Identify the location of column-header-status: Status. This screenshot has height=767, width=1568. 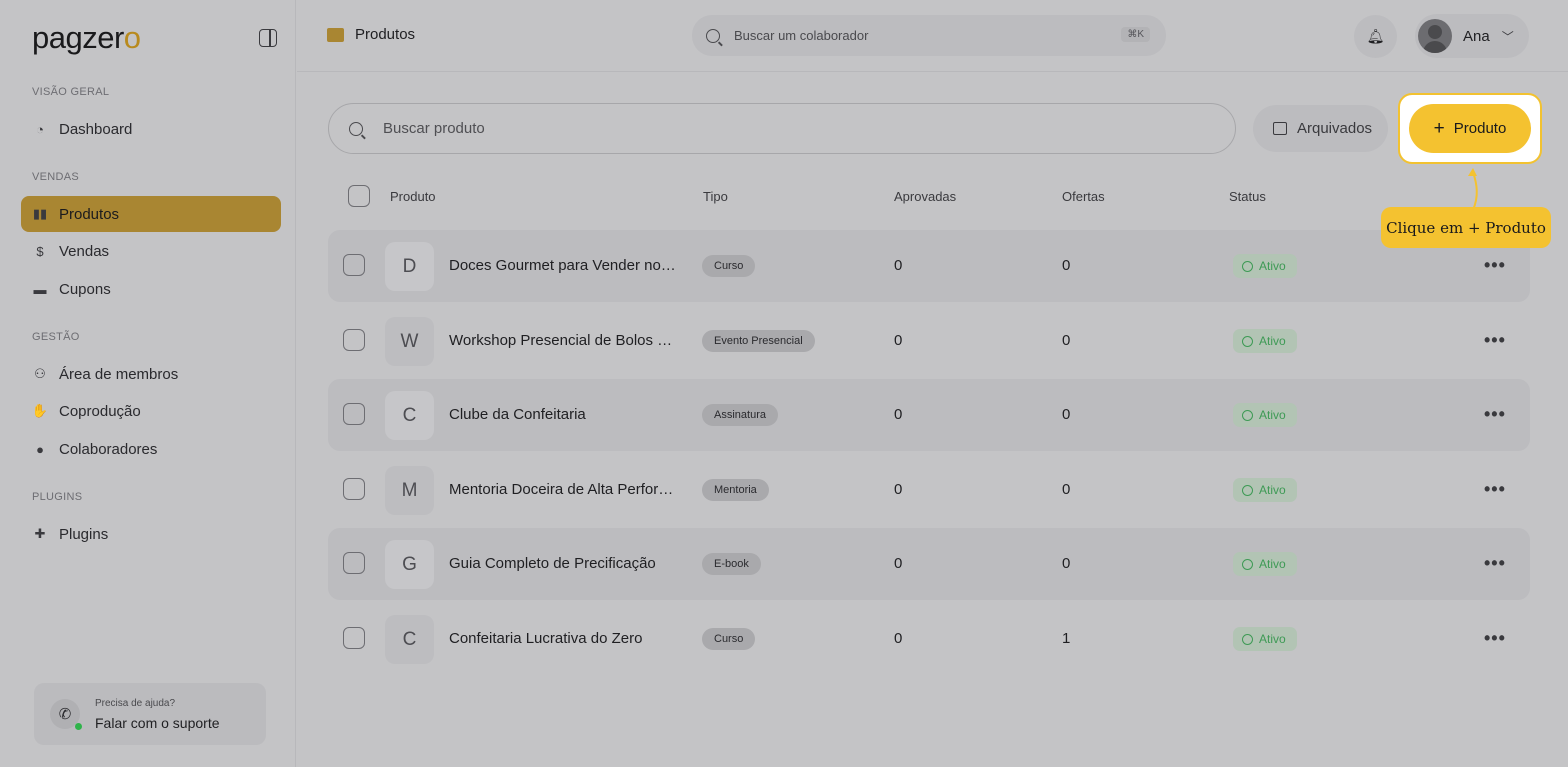
(1247, 196).